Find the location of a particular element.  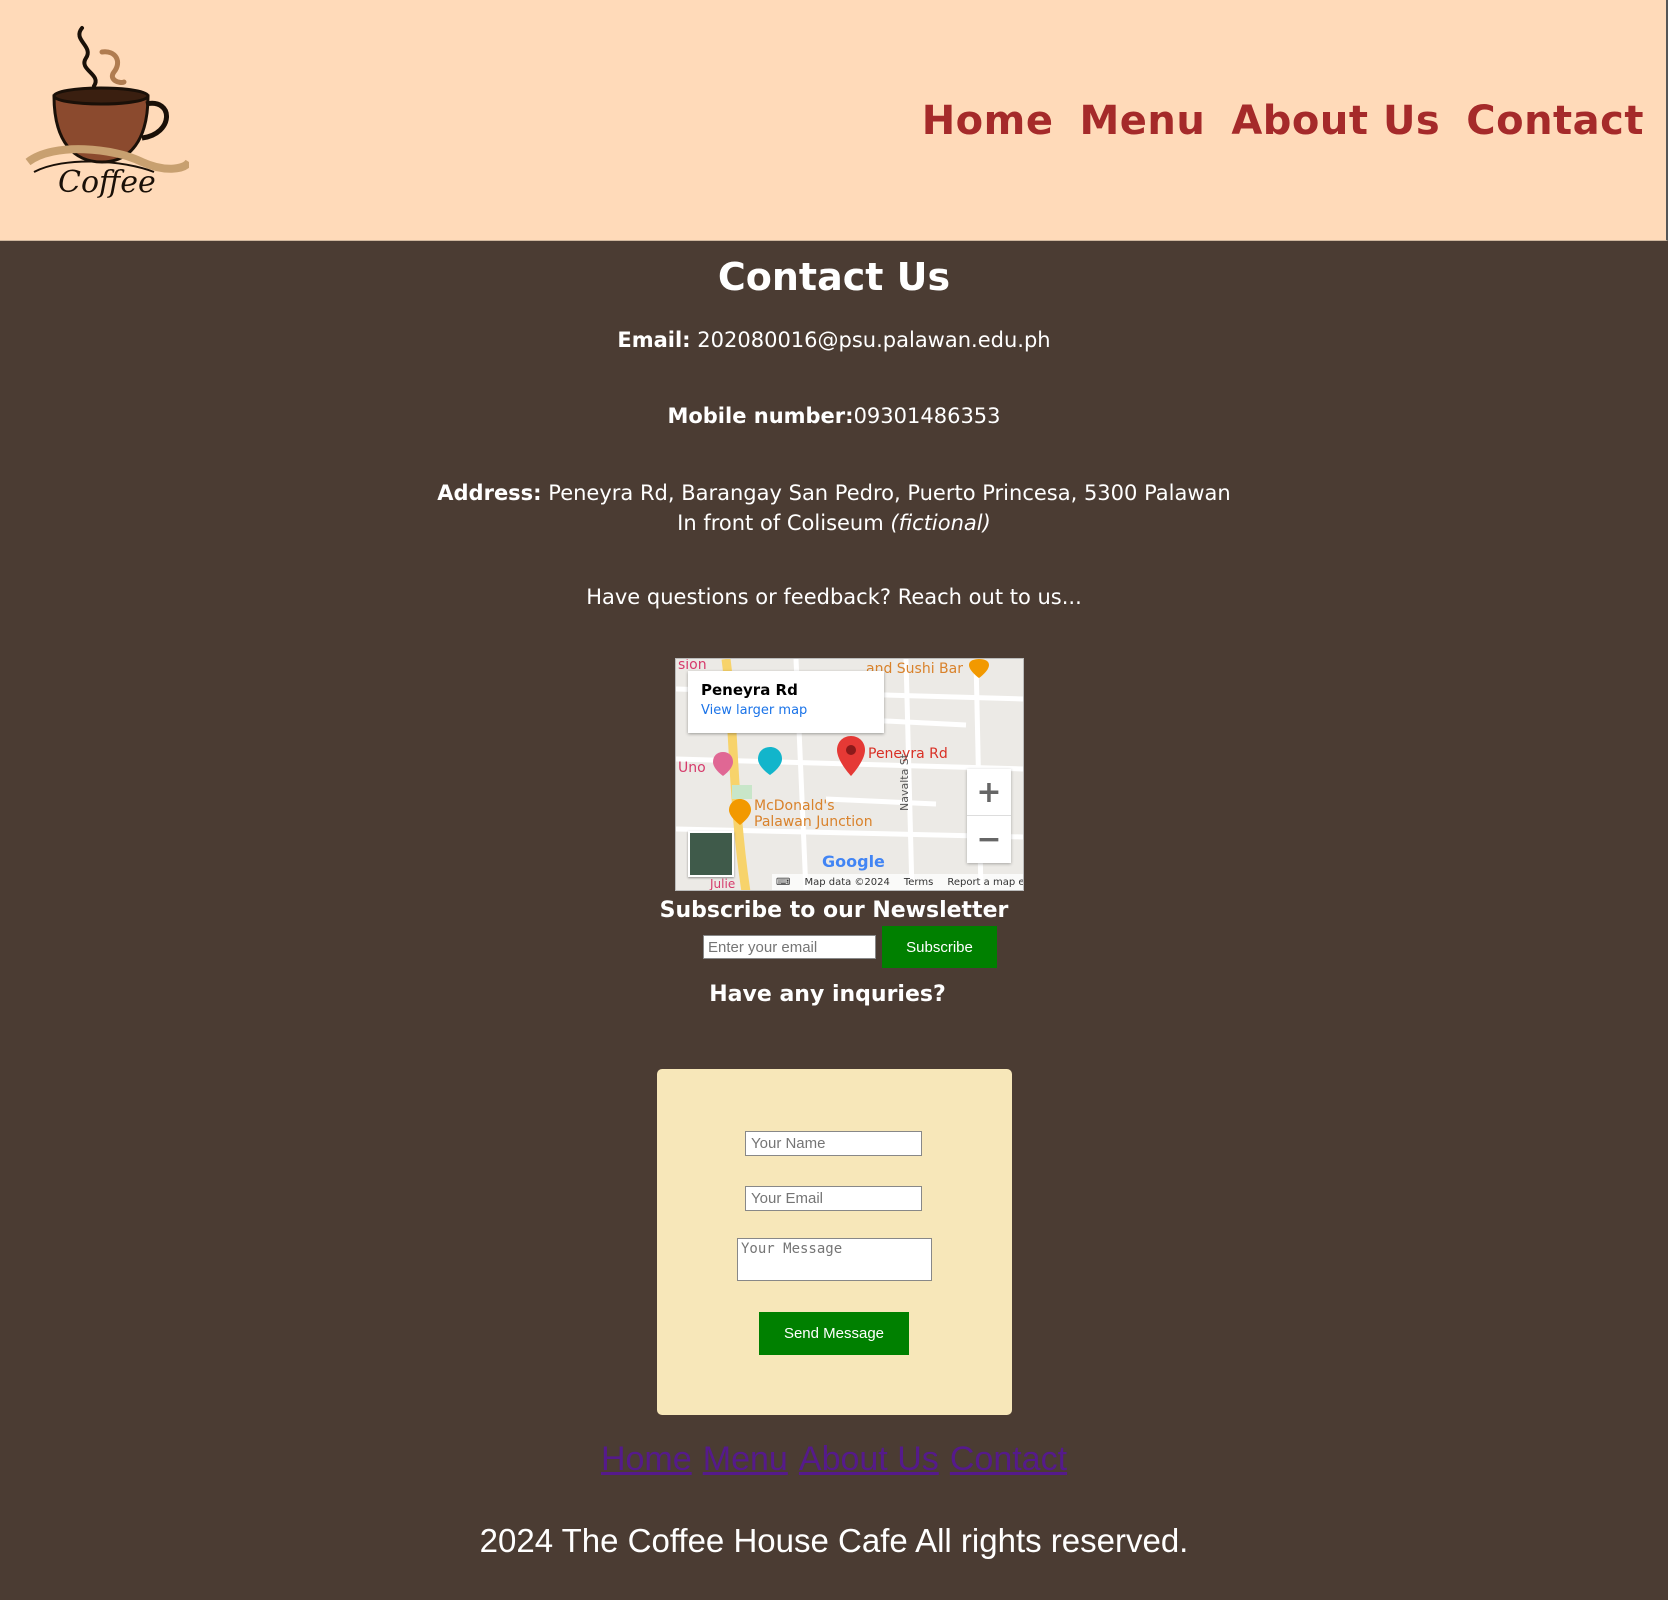

nav-about-link: About Us is located at coordinates (1335, 121).